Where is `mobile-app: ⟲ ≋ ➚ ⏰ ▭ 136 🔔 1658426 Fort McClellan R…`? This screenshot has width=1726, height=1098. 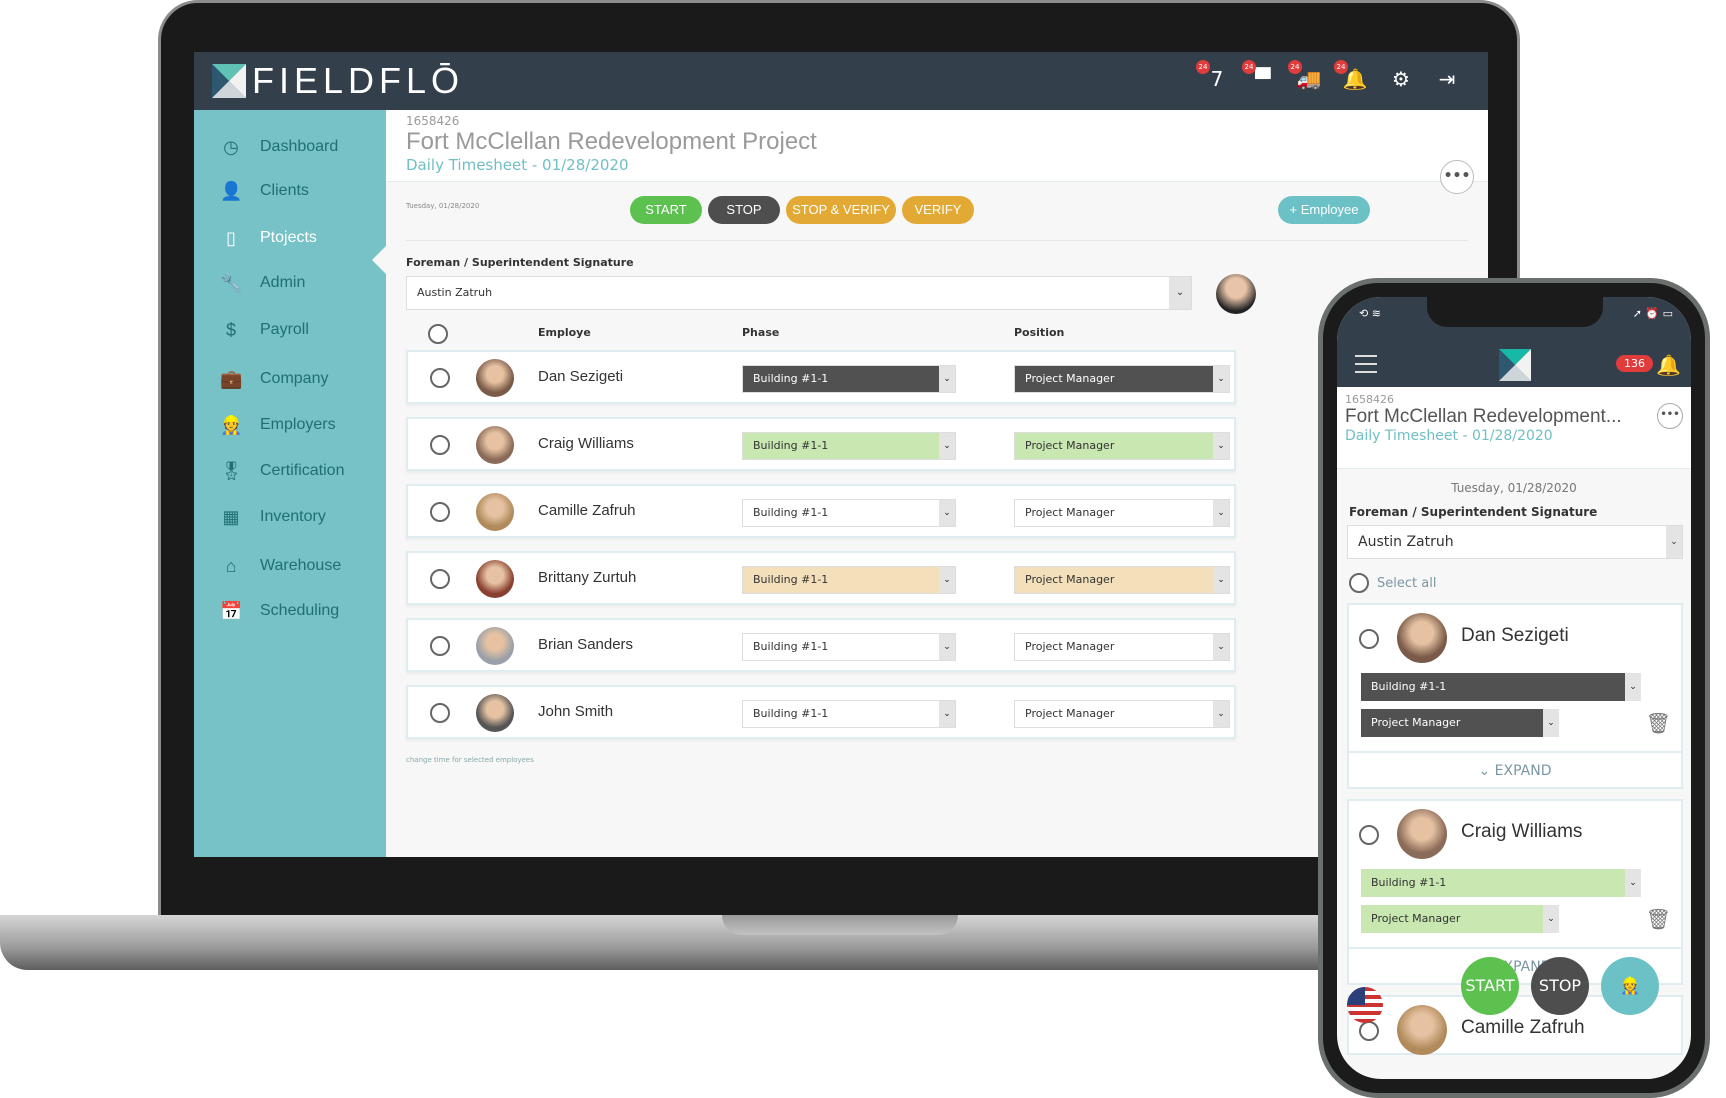 mobile-app: ⟲ ≋ ➚ ⏰ ▭ 136 🔔 1658426 Fort McClellan R… is located at coordinates (1514, 688).